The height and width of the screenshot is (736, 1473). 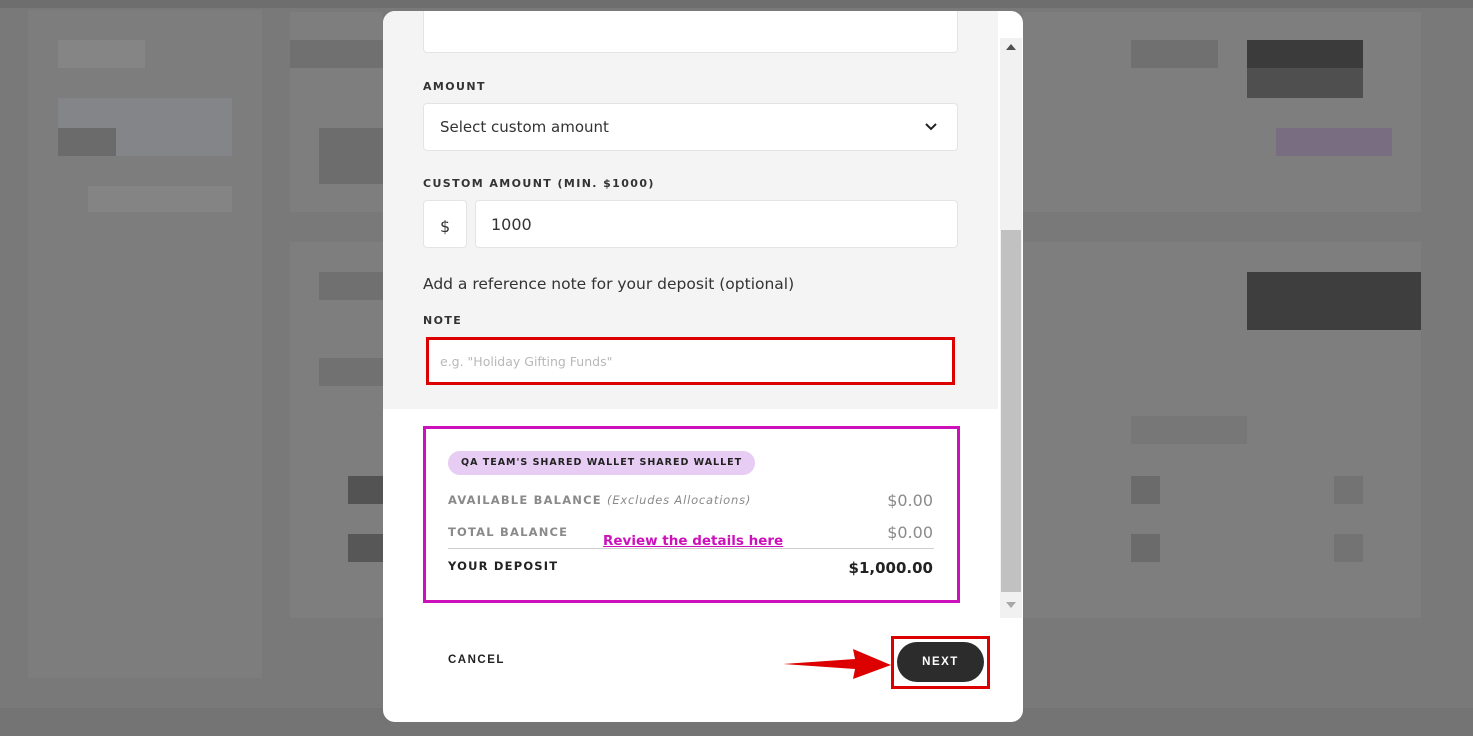 I want to click on amount-select-value: Select custom amount, so click(x=524, y=127).